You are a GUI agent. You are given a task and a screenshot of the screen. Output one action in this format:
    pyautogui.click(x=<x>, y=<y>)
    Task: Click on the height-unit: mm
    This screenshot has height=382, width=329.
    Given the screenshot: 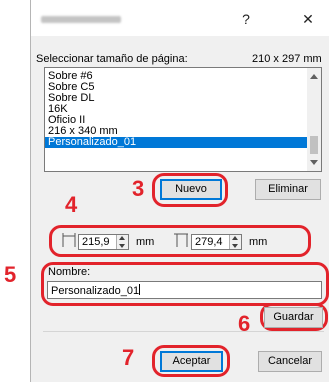 What is the action you would take?
    pyautogui.click(x=258, y=242)
    